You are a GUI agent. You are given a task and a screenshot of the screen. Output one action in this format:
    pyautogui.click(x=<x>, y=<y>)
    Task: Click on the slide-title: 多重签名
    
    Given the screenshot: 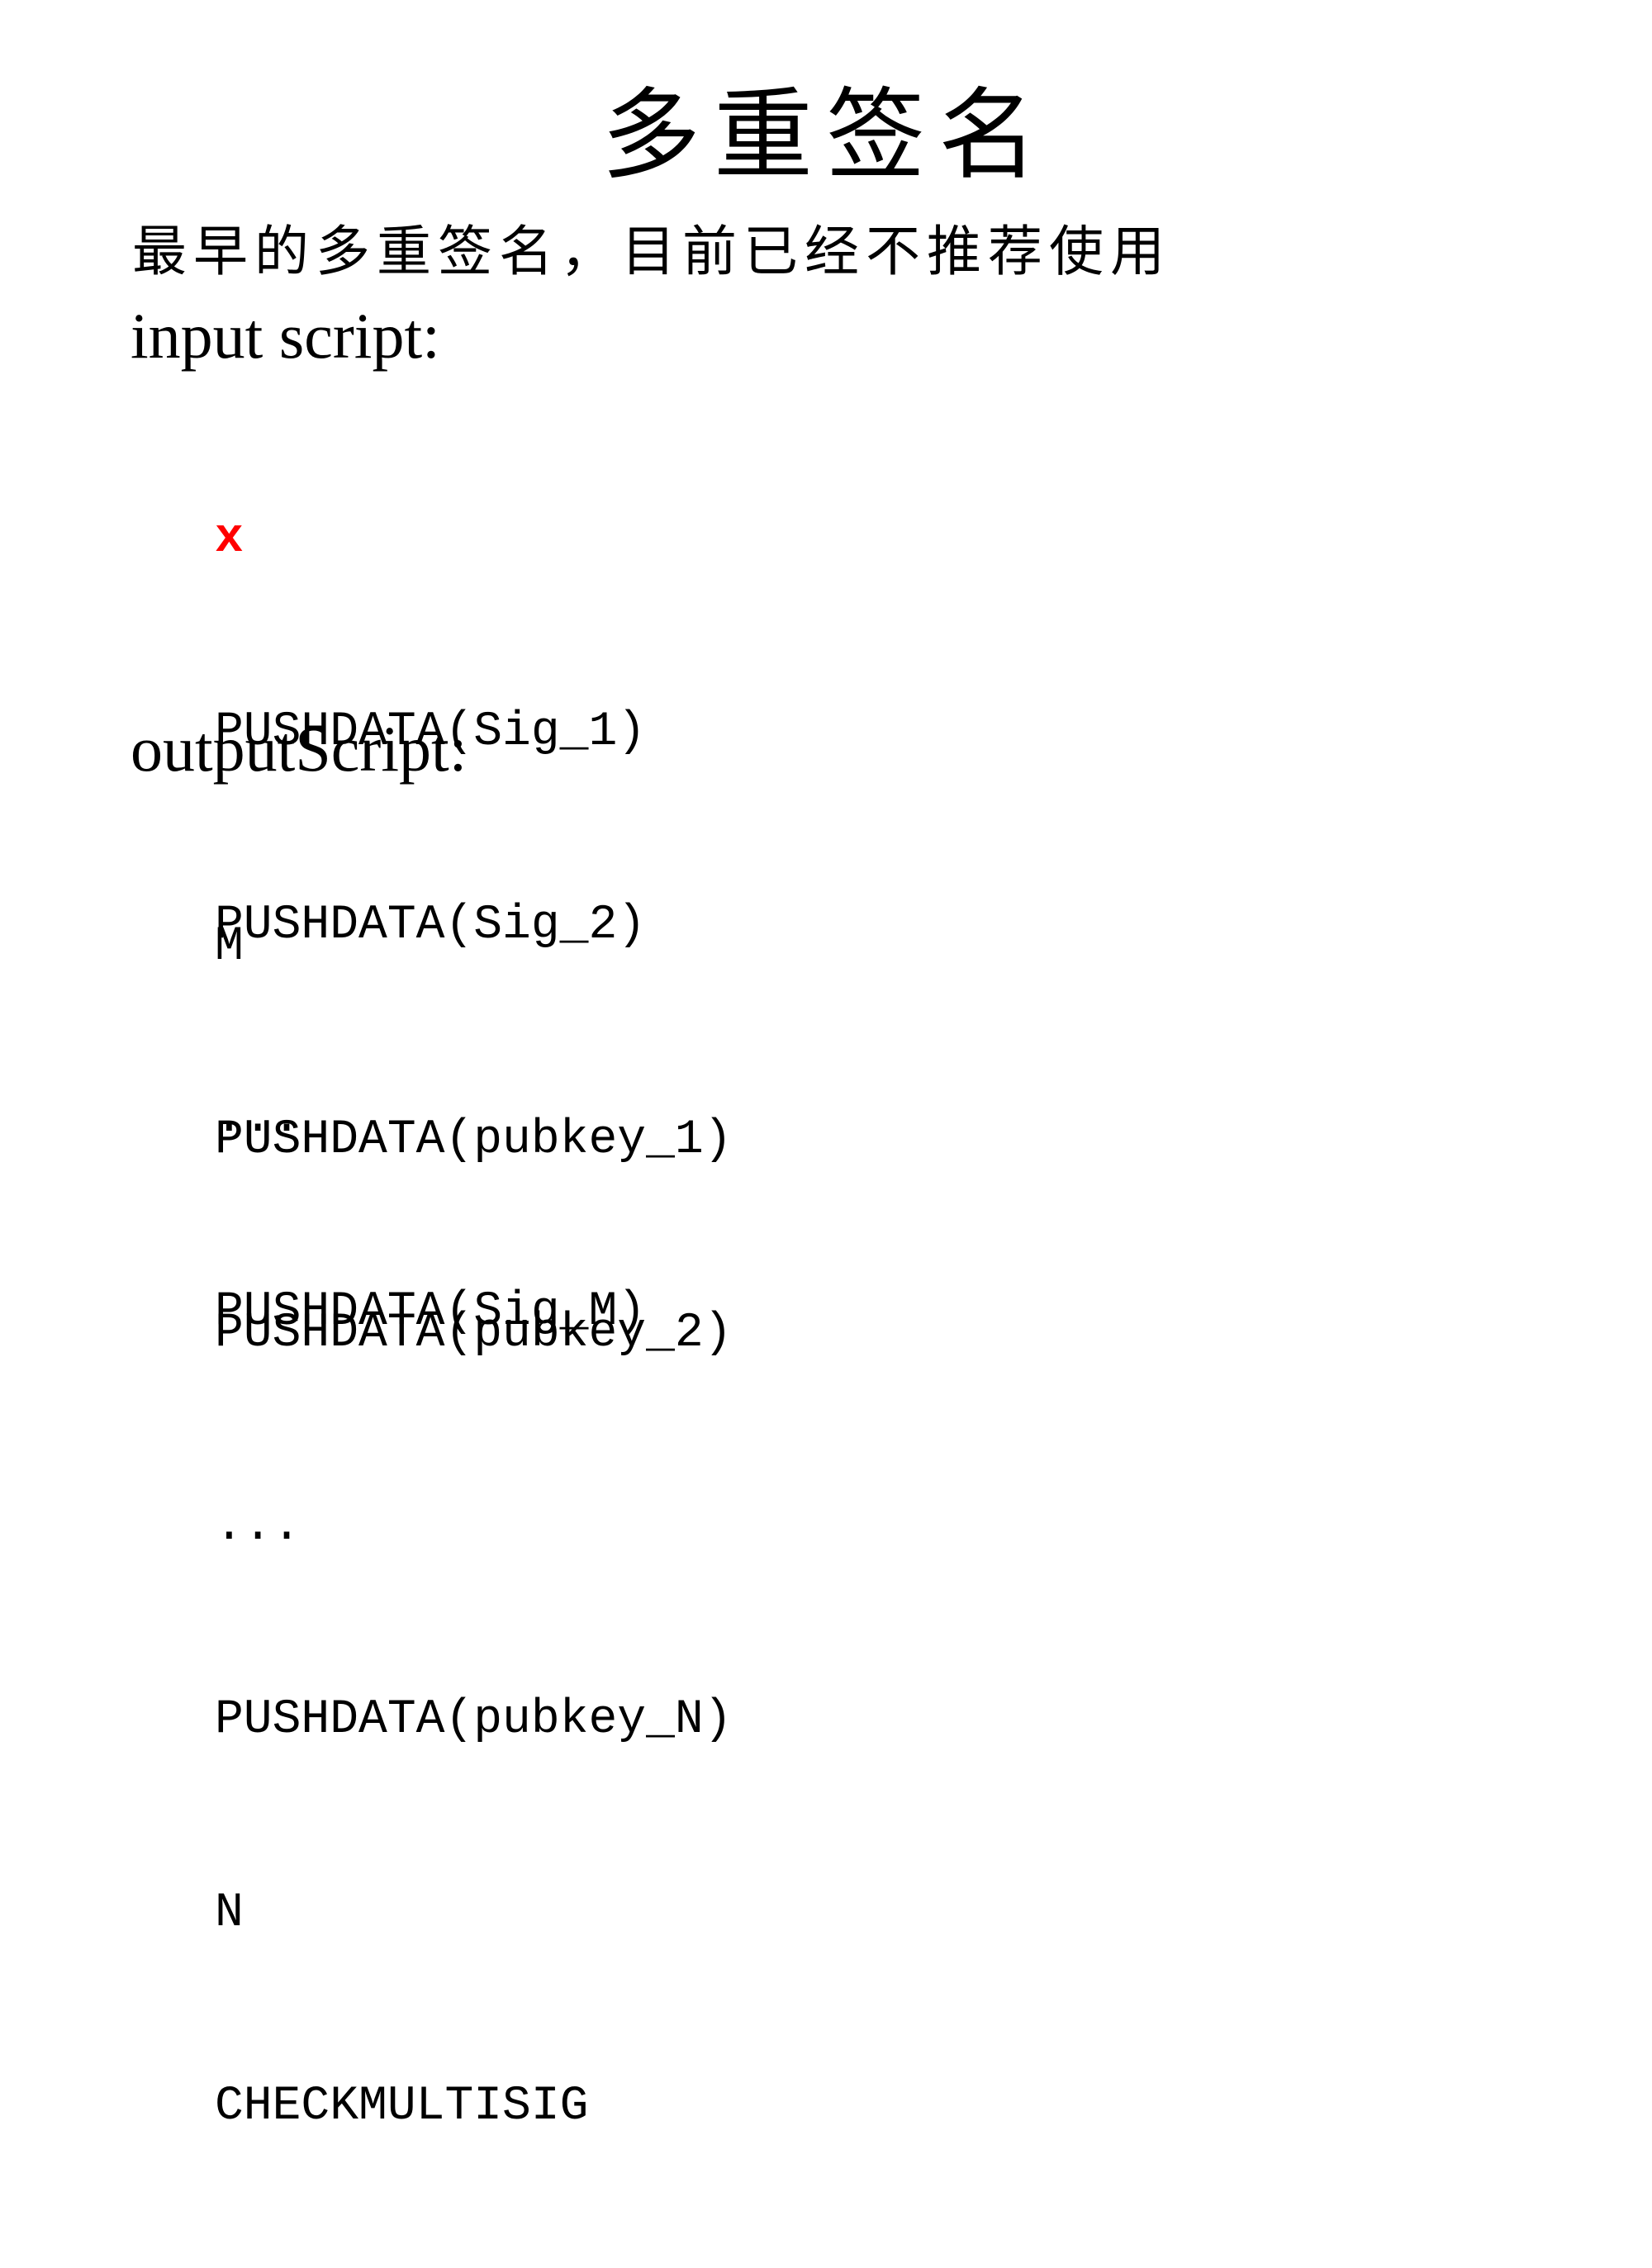 What is the action you would take?
    pyautogui.click(x=826, y=135)
    